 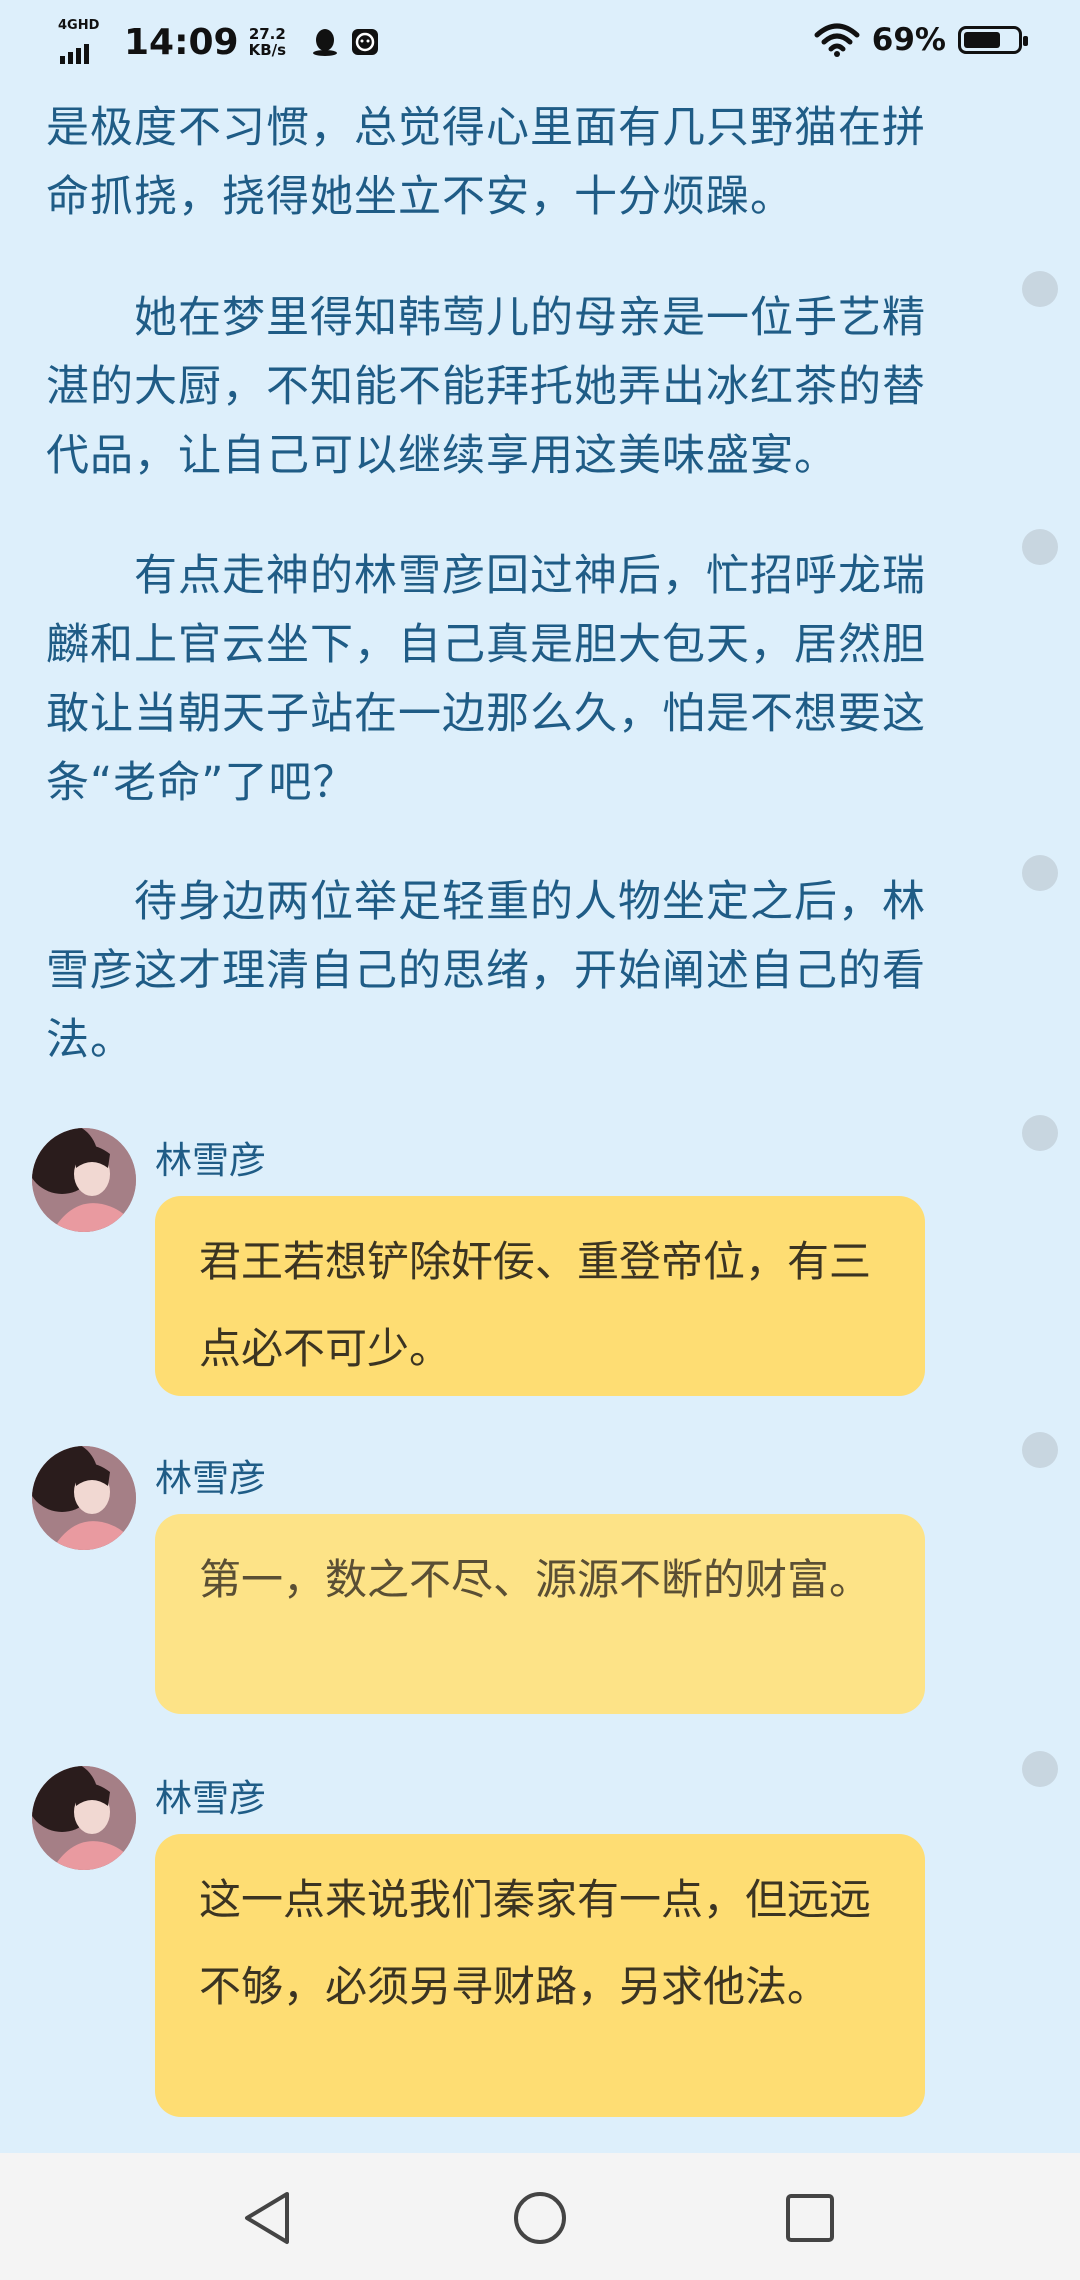 What do you see at coordinates (267, 34) in the screenshot?
I see `speed-value: 27.2` at bounding box center [267, 34].